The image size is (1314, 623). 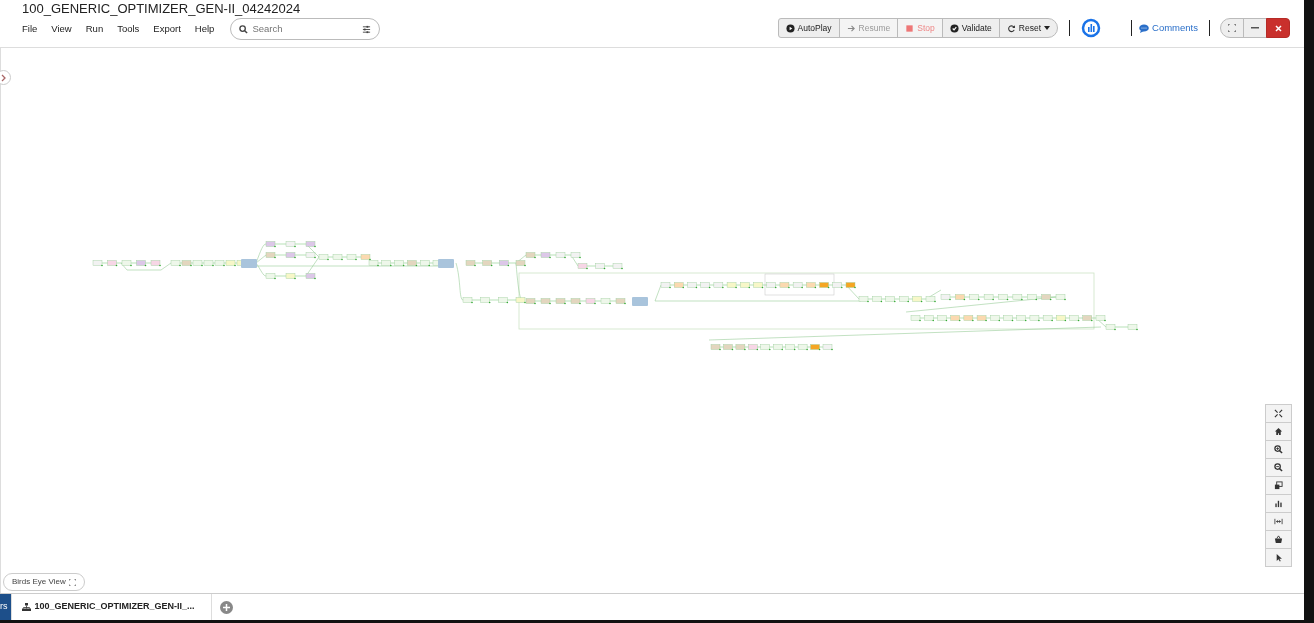 I want to click on chevron-right-icon, so click(x=3, y=77).